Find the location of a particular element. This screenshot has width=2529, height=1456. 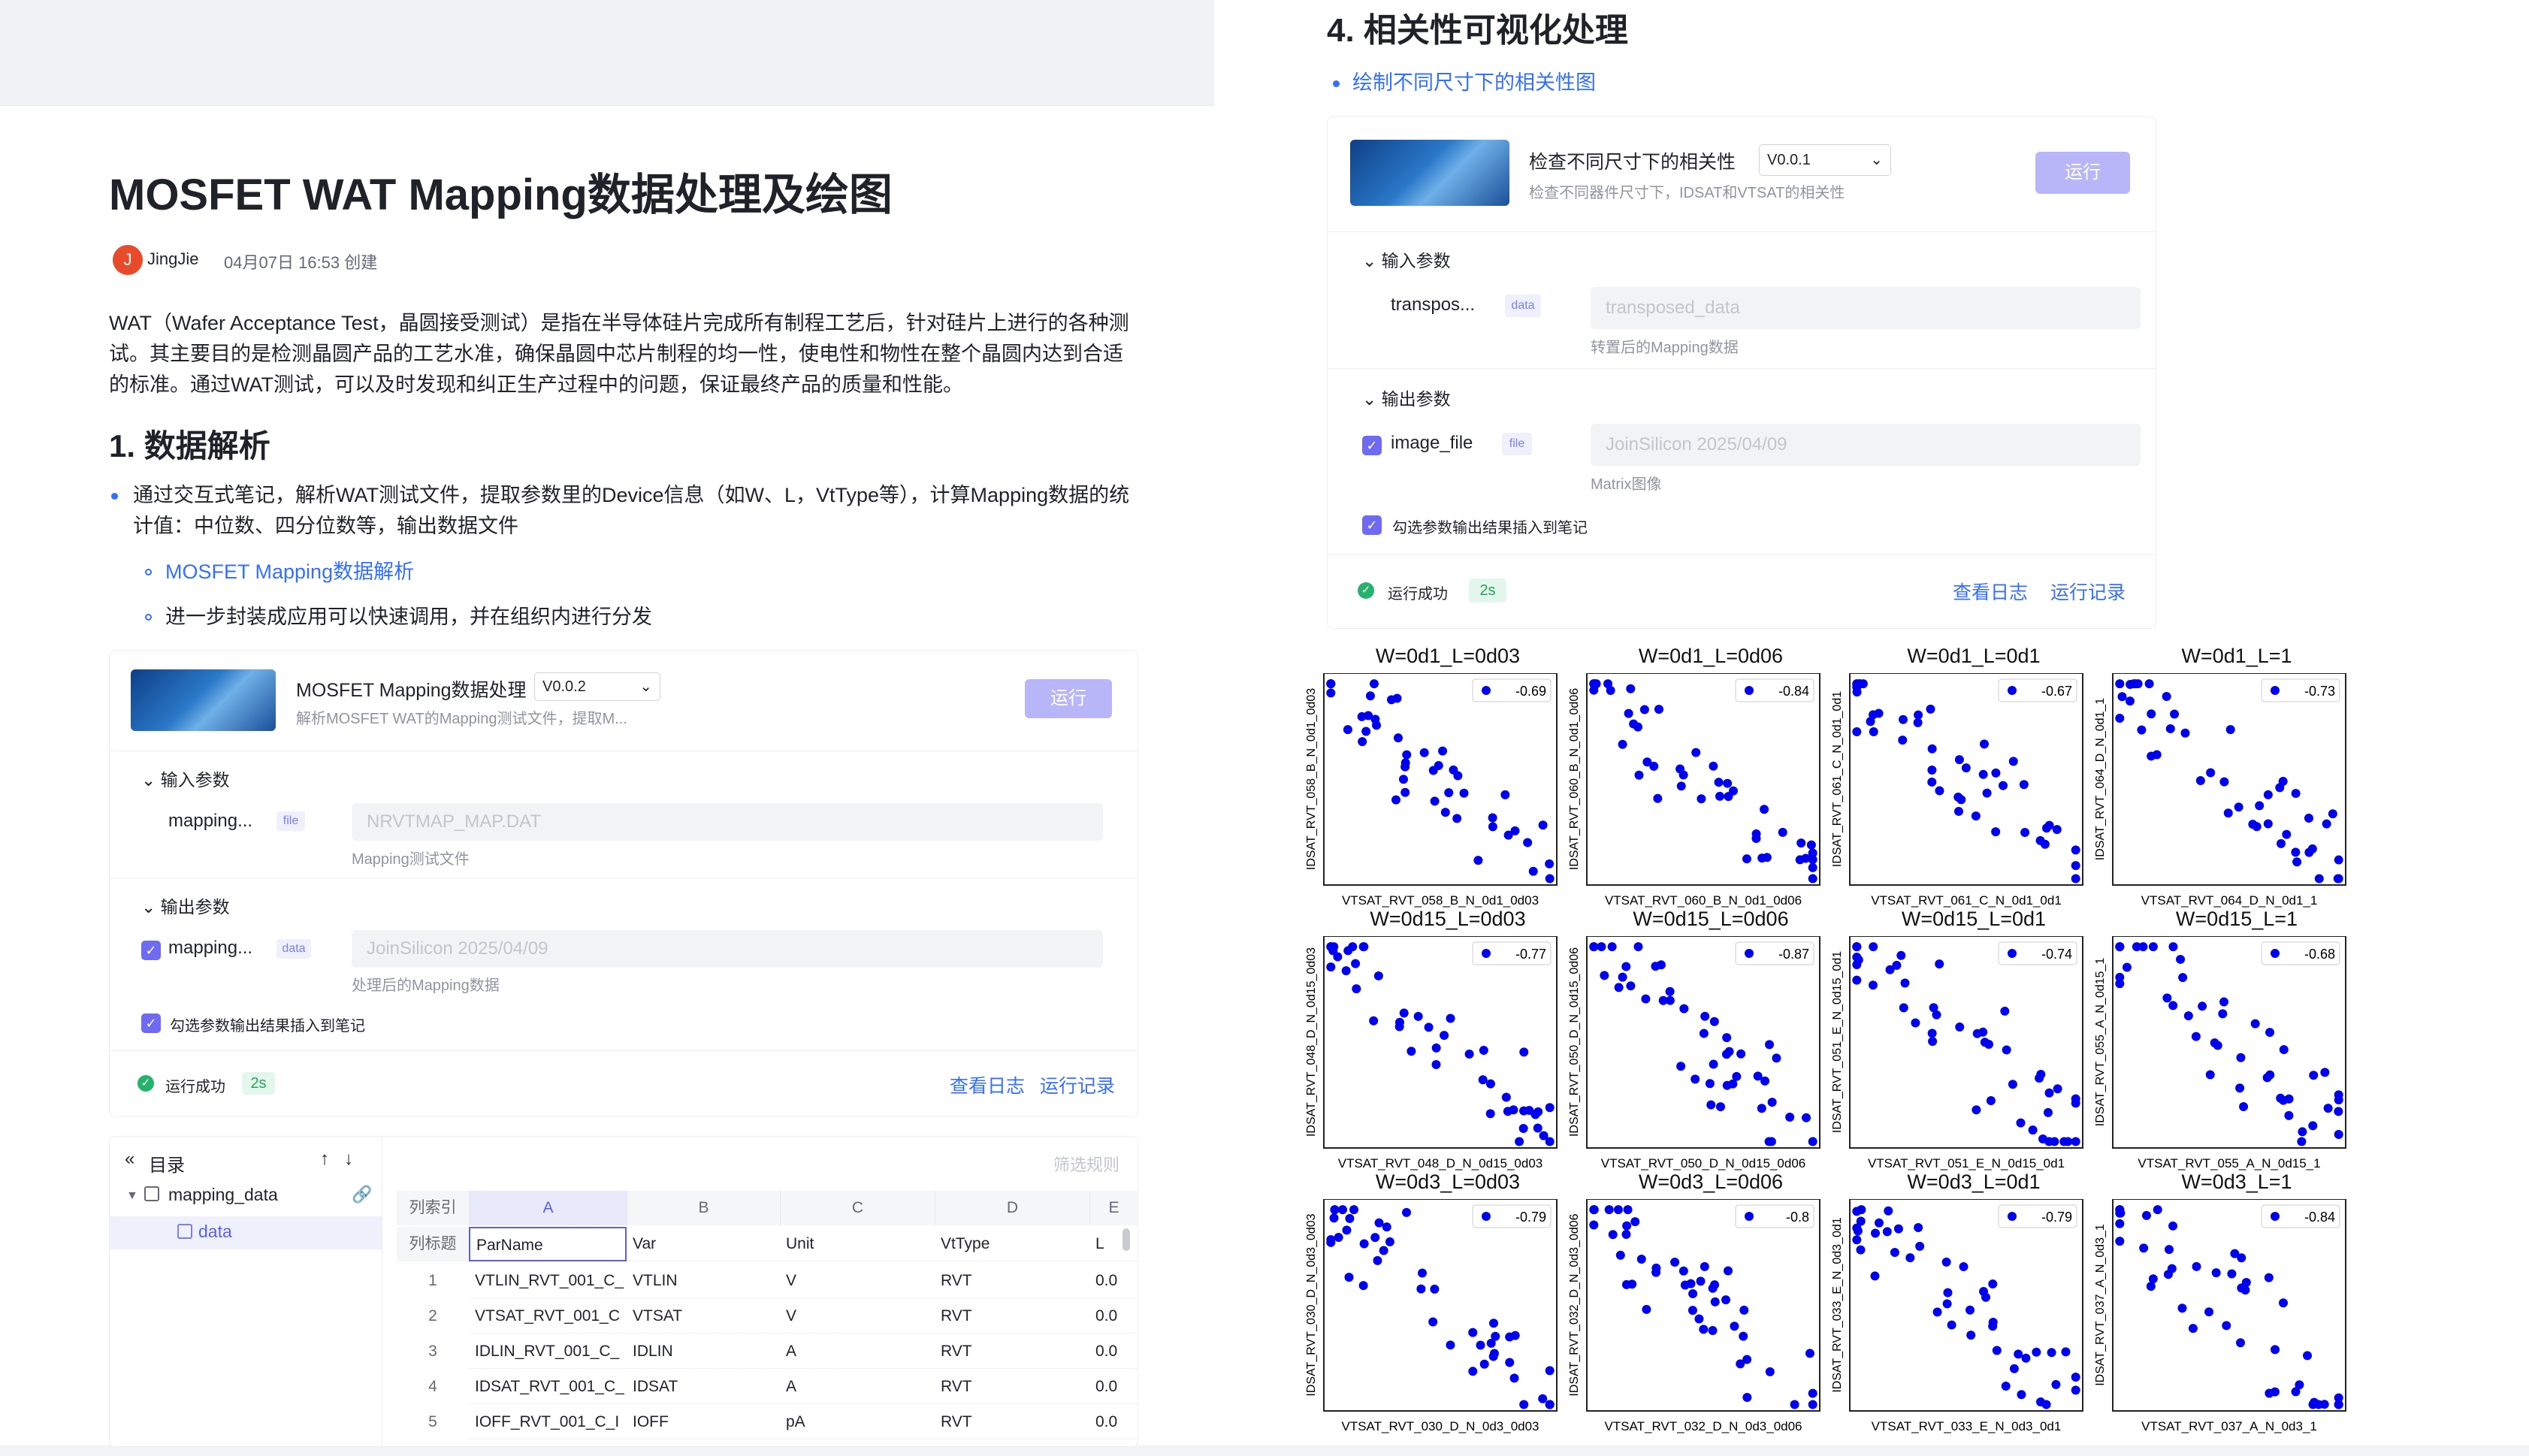

toc-node-data: data is located at coordinates (215, 1232).